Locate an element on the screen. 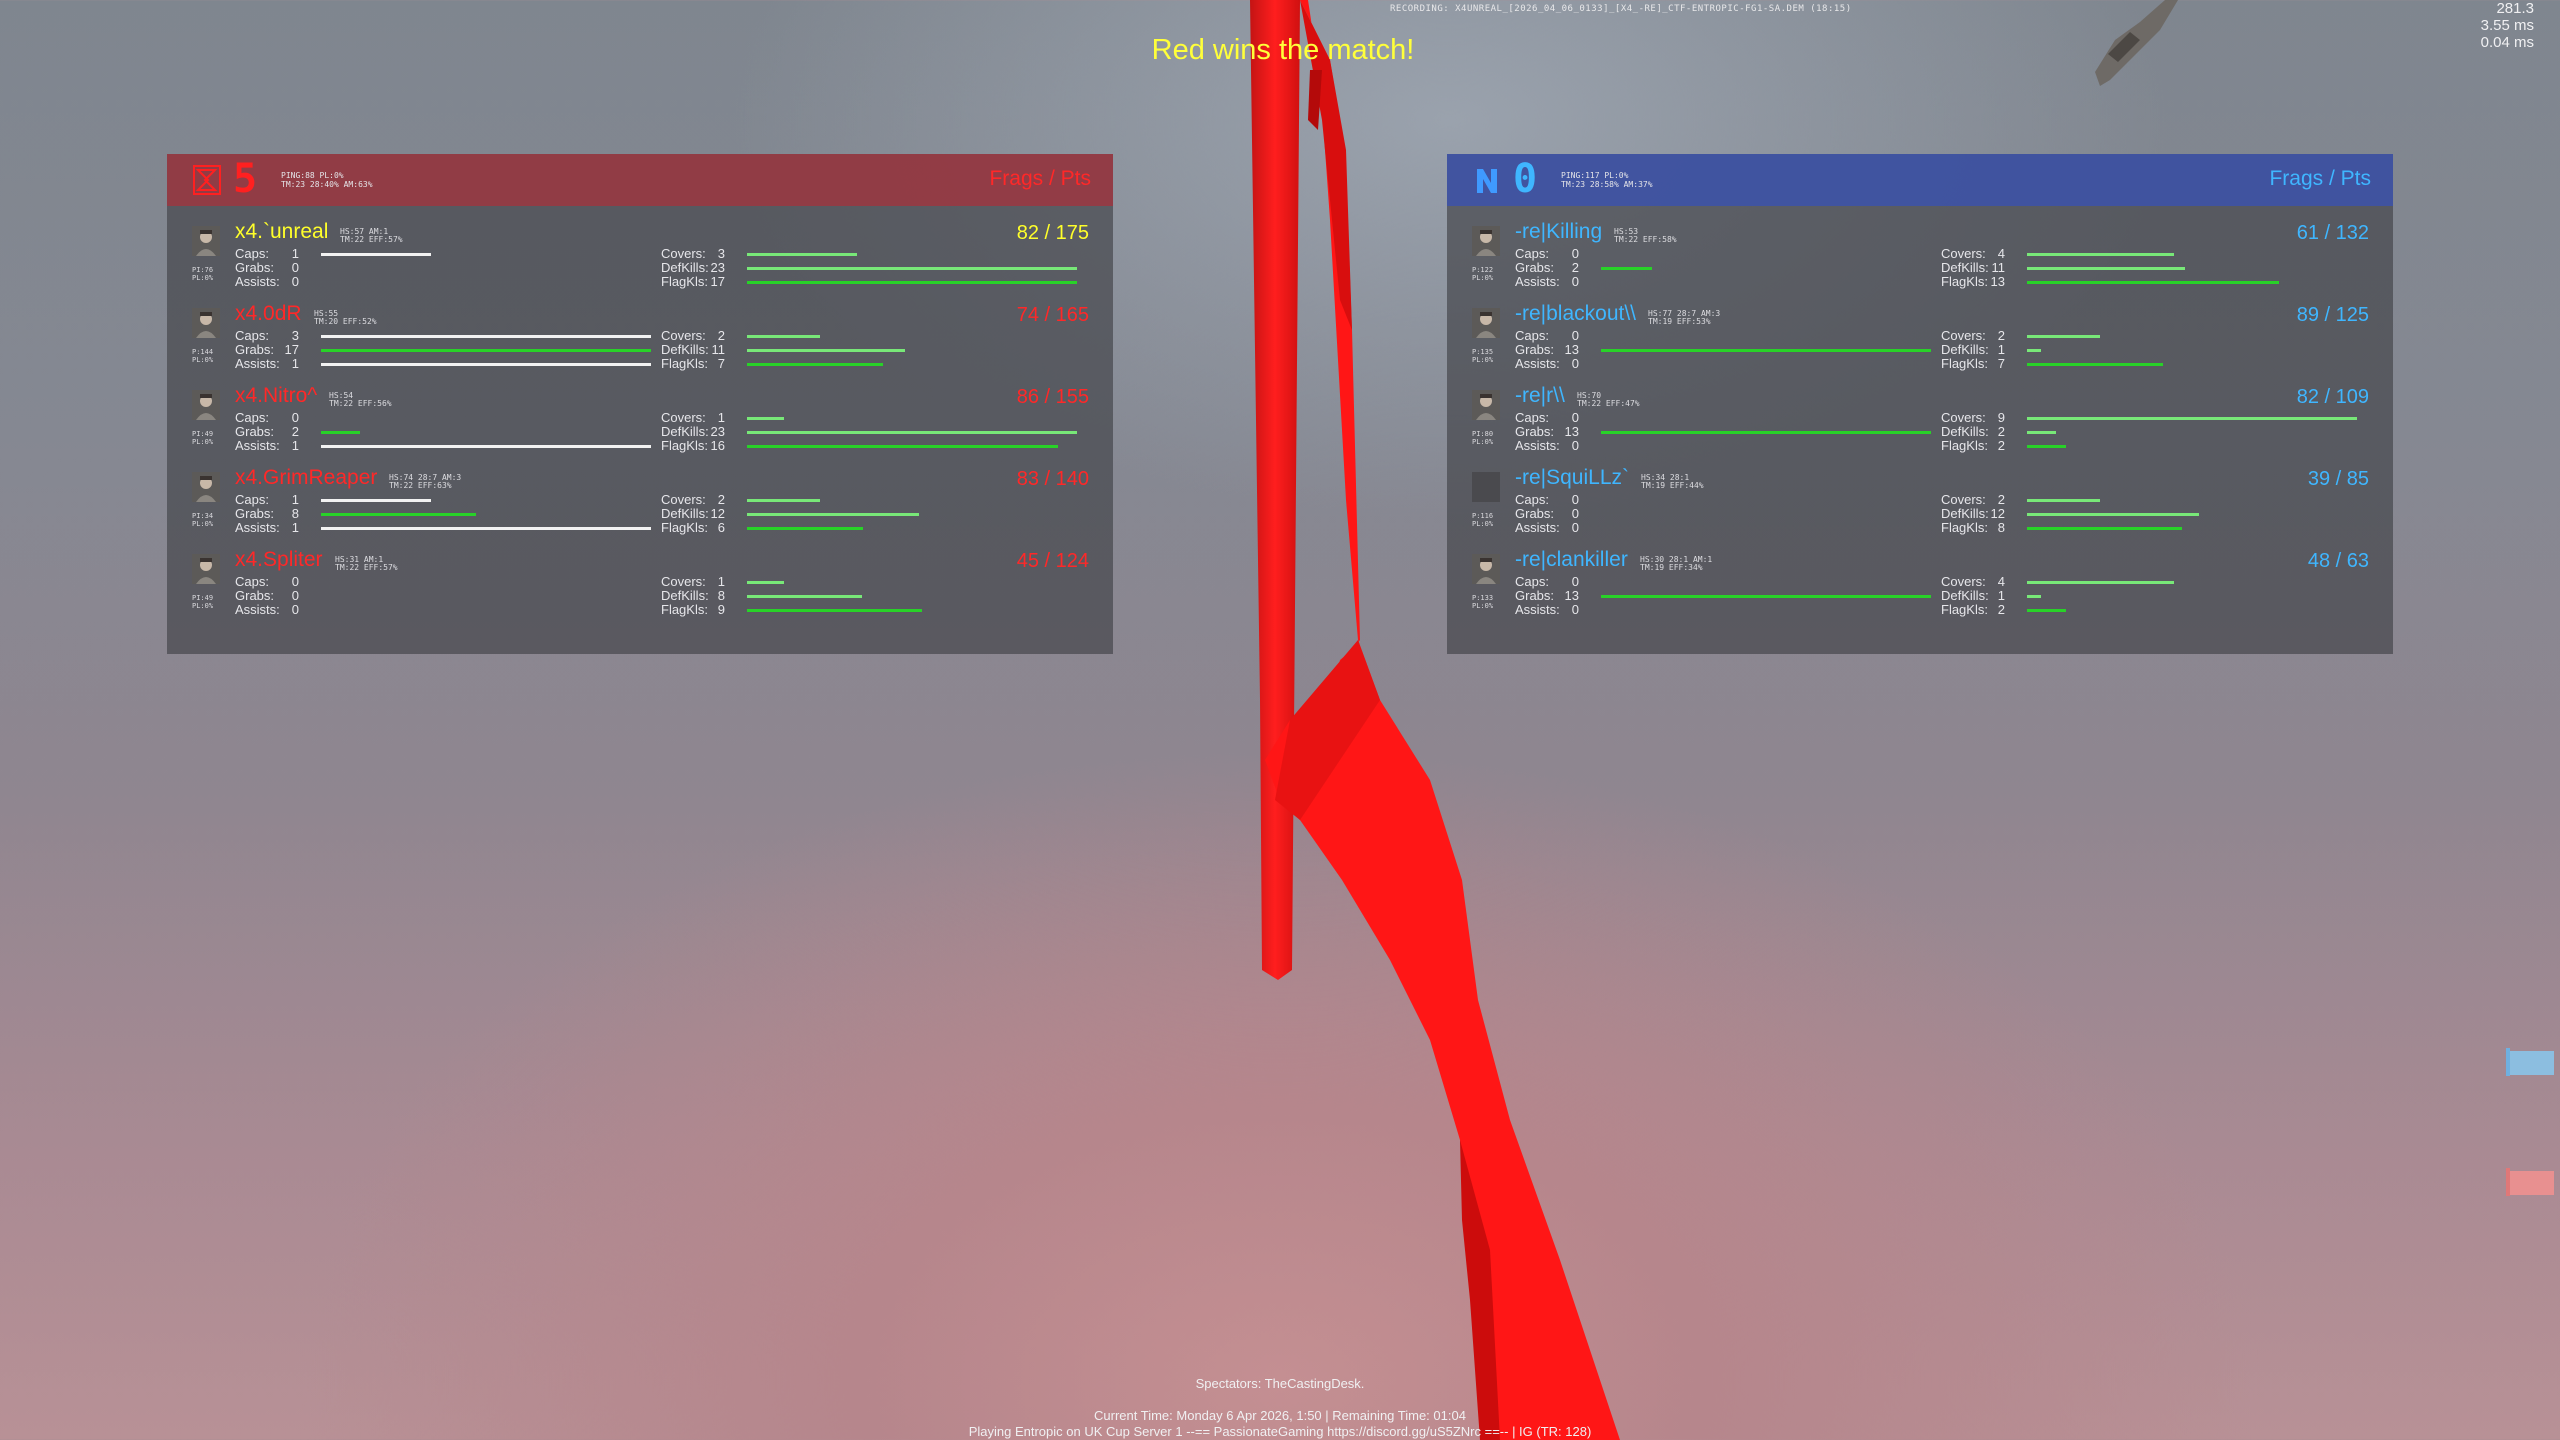 The height and width of the screenshot is (1440, 2560). player-name: x4.Spliter is located at coordinates (279, 560).